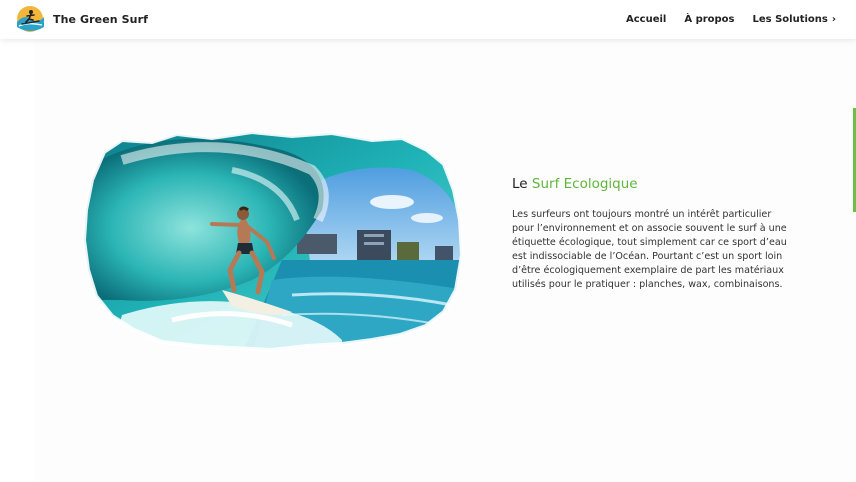 Image resolution: width=856 pixels, height=482 pixels. Describe the element at coordinates (101, 19) in the screenshot. I see `brand-name: The Green Surf` at that location.